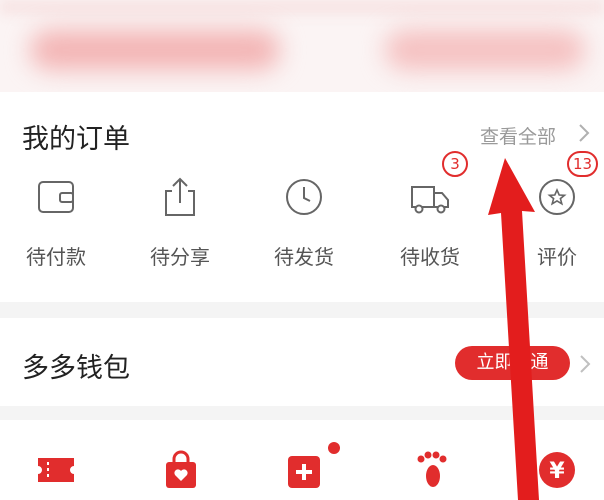 This screenshot has height=500, width=604. What do you see at coordinates (430, 257) in the screenshot?
I see `order-pending-receipt-label: 待收货` at bounding box center [430, 257].